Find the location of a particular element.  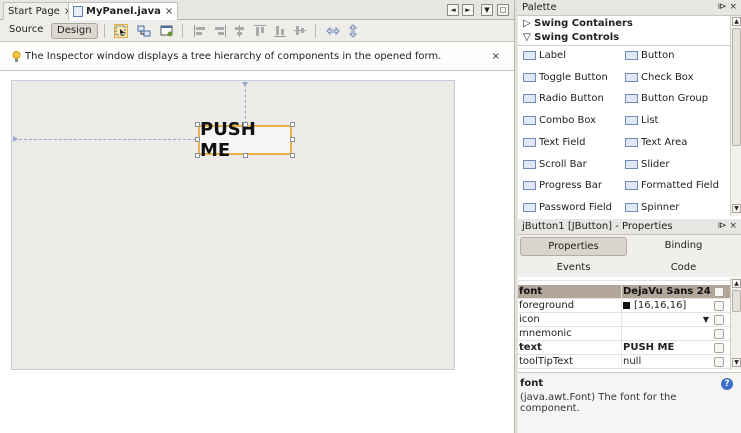

palette-title-bar: Palette ⧐ × is located at coordinates (629, 8).